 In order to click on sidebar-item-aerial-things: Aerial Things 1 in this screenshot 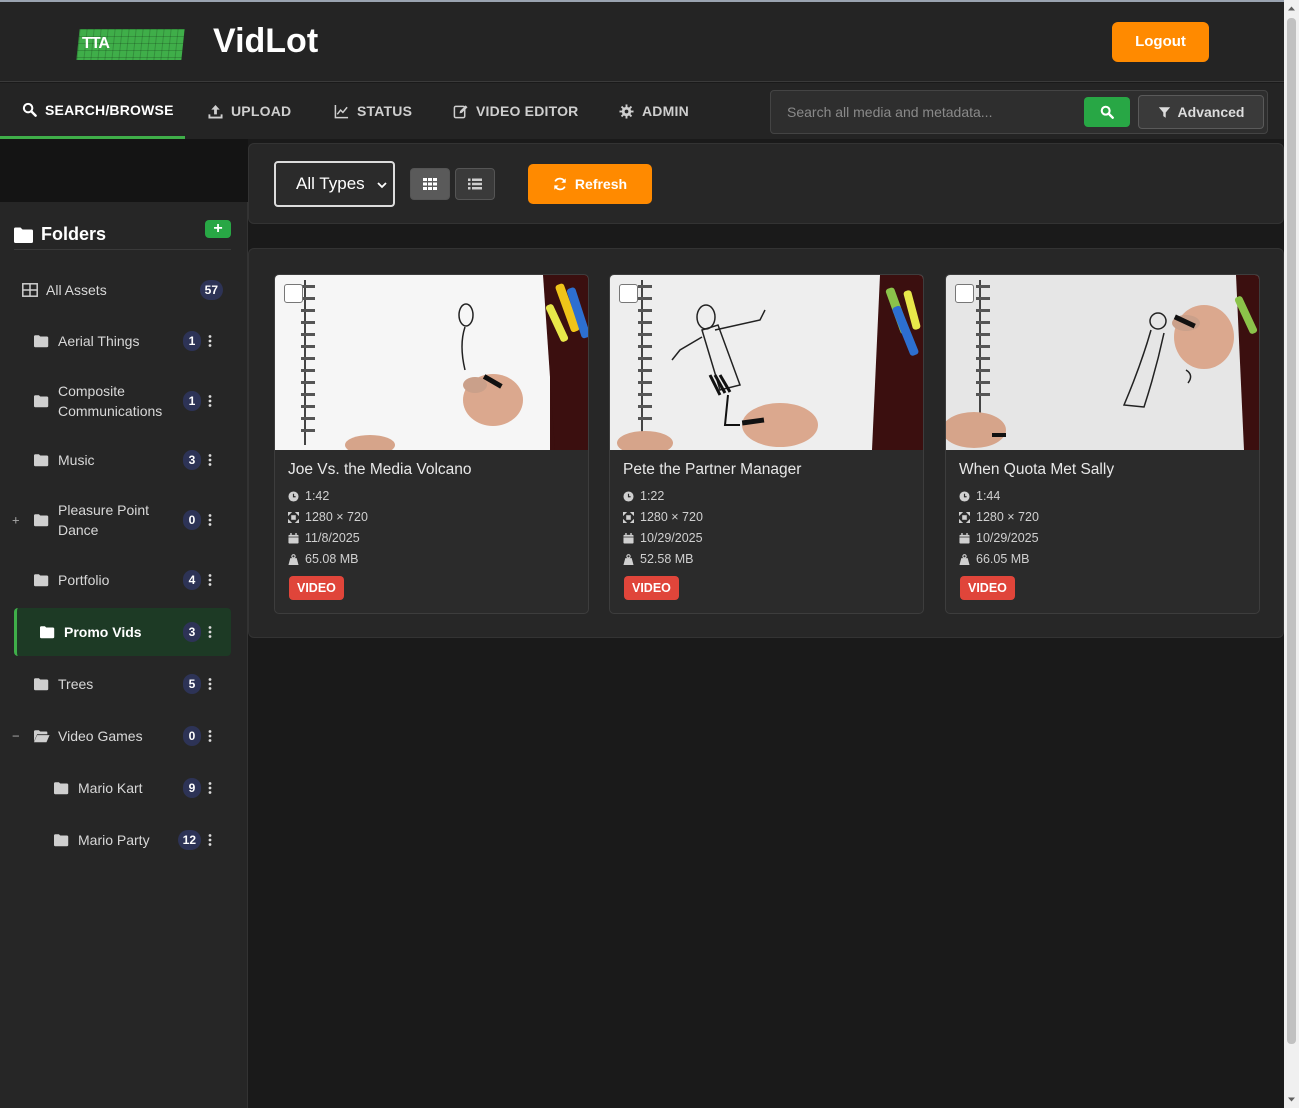, I will do `click(122, 341)`.